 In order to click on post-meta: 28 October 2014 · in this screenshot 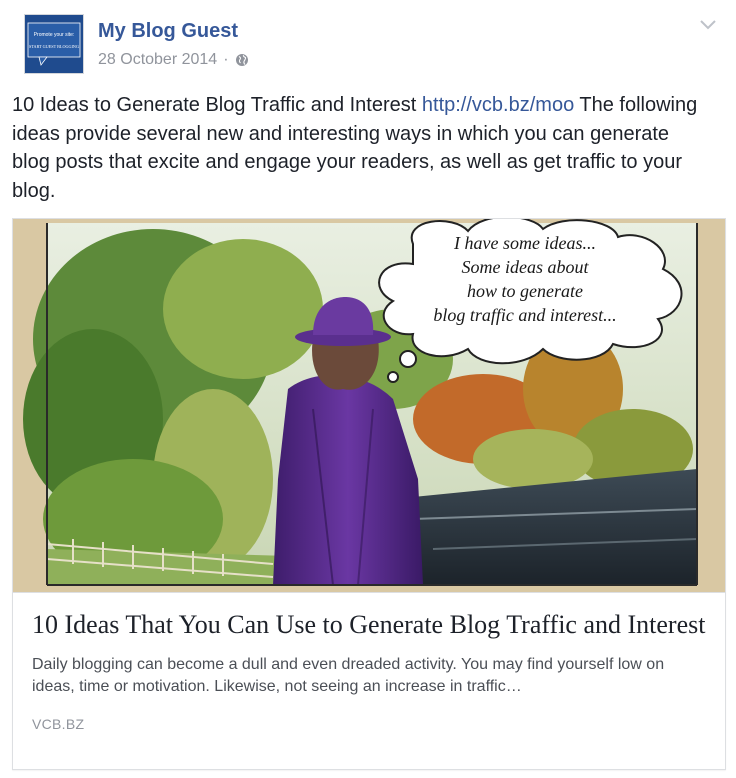, I will do `click(173, 60)`.